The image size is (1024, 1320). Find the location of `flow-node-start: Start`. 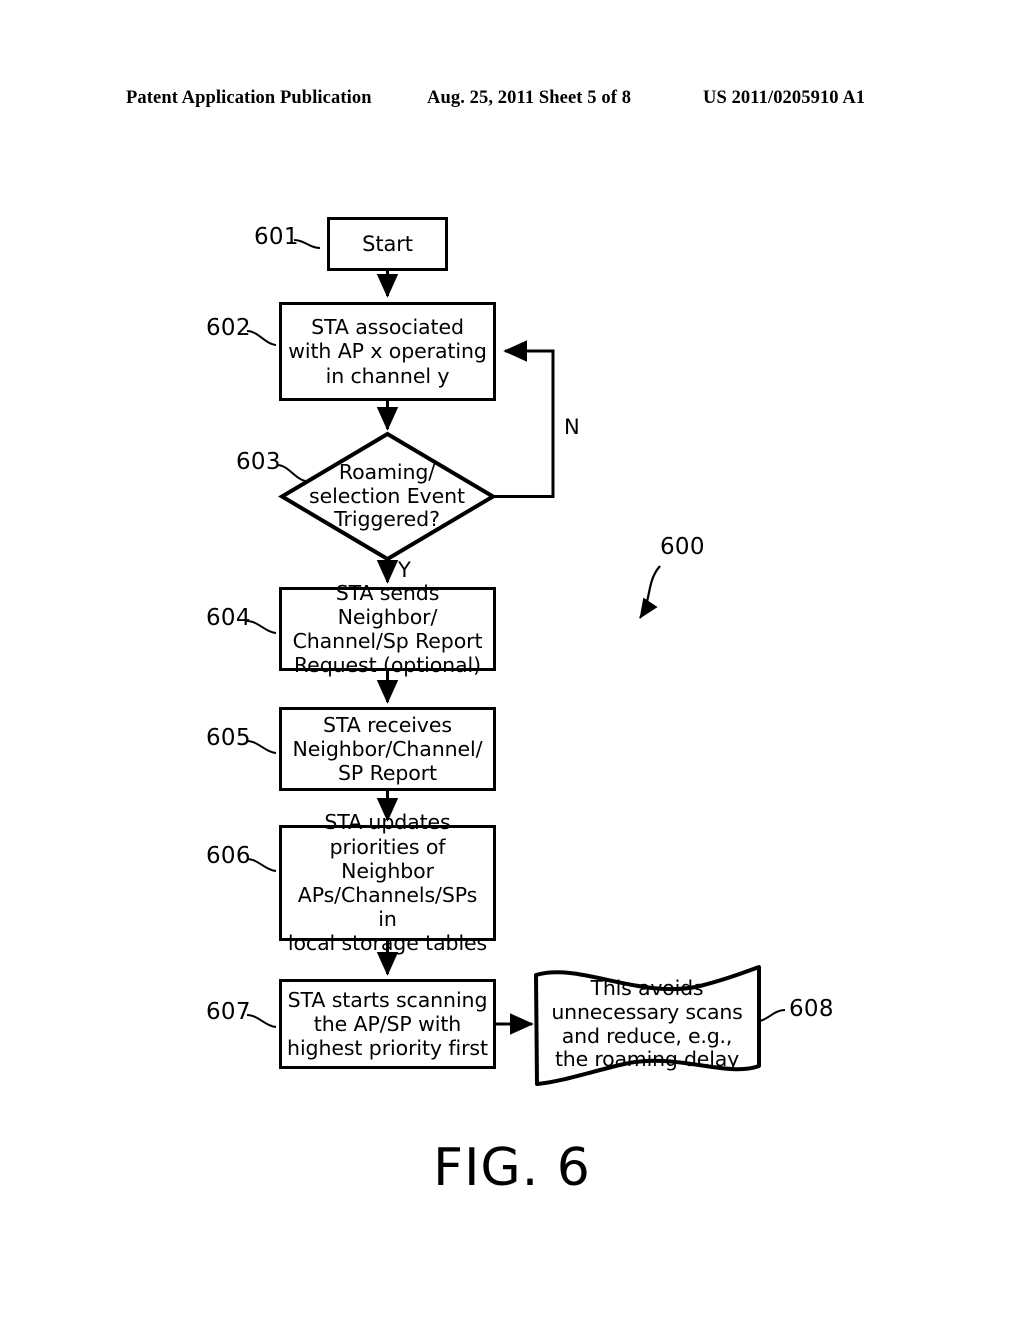

flow-node-start: Start is located at coordinates (387, 244).